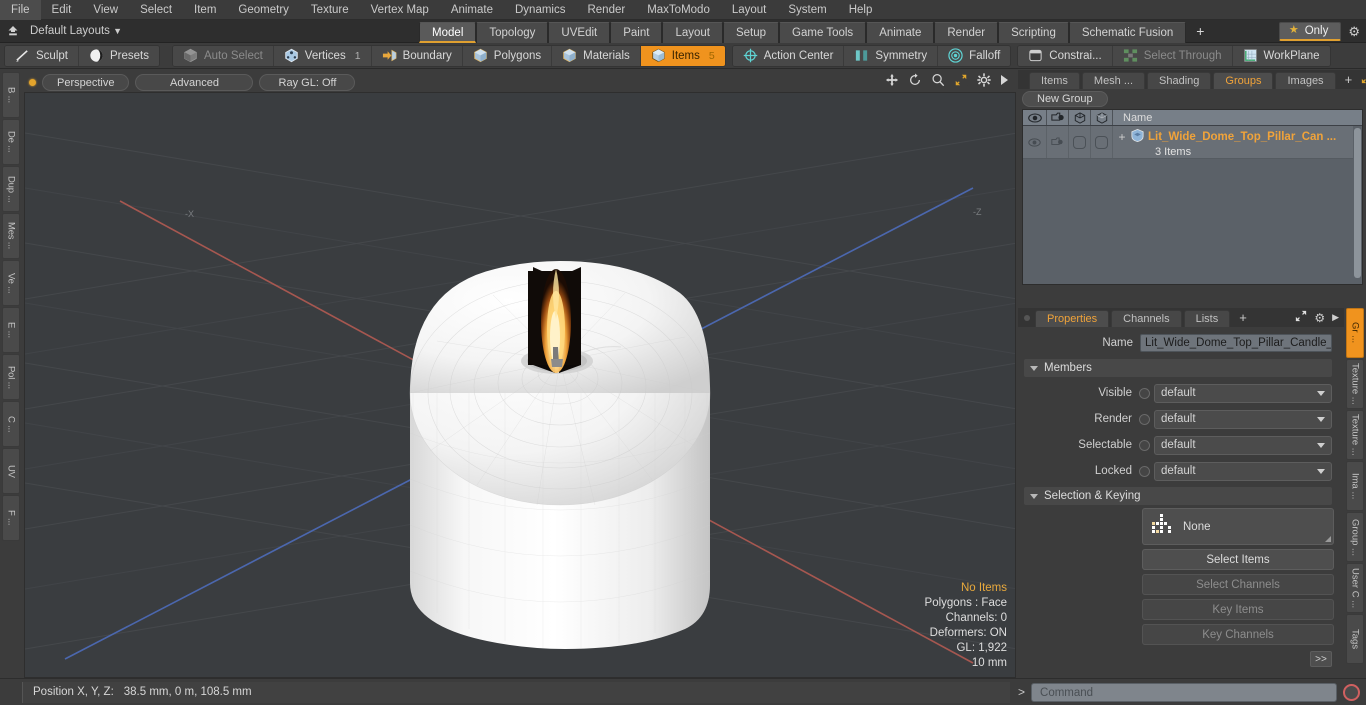  What do you see at coordinates (86, 82) in the screenshot?
I see `viewport-mode-perspective: Perspective` at bounding box center [86, 82].